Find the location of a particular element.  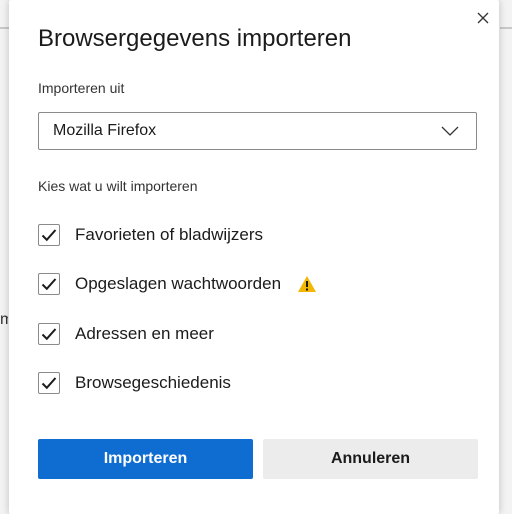

browser-select: Mozilla Firefox is located at coordinates (257, 131).